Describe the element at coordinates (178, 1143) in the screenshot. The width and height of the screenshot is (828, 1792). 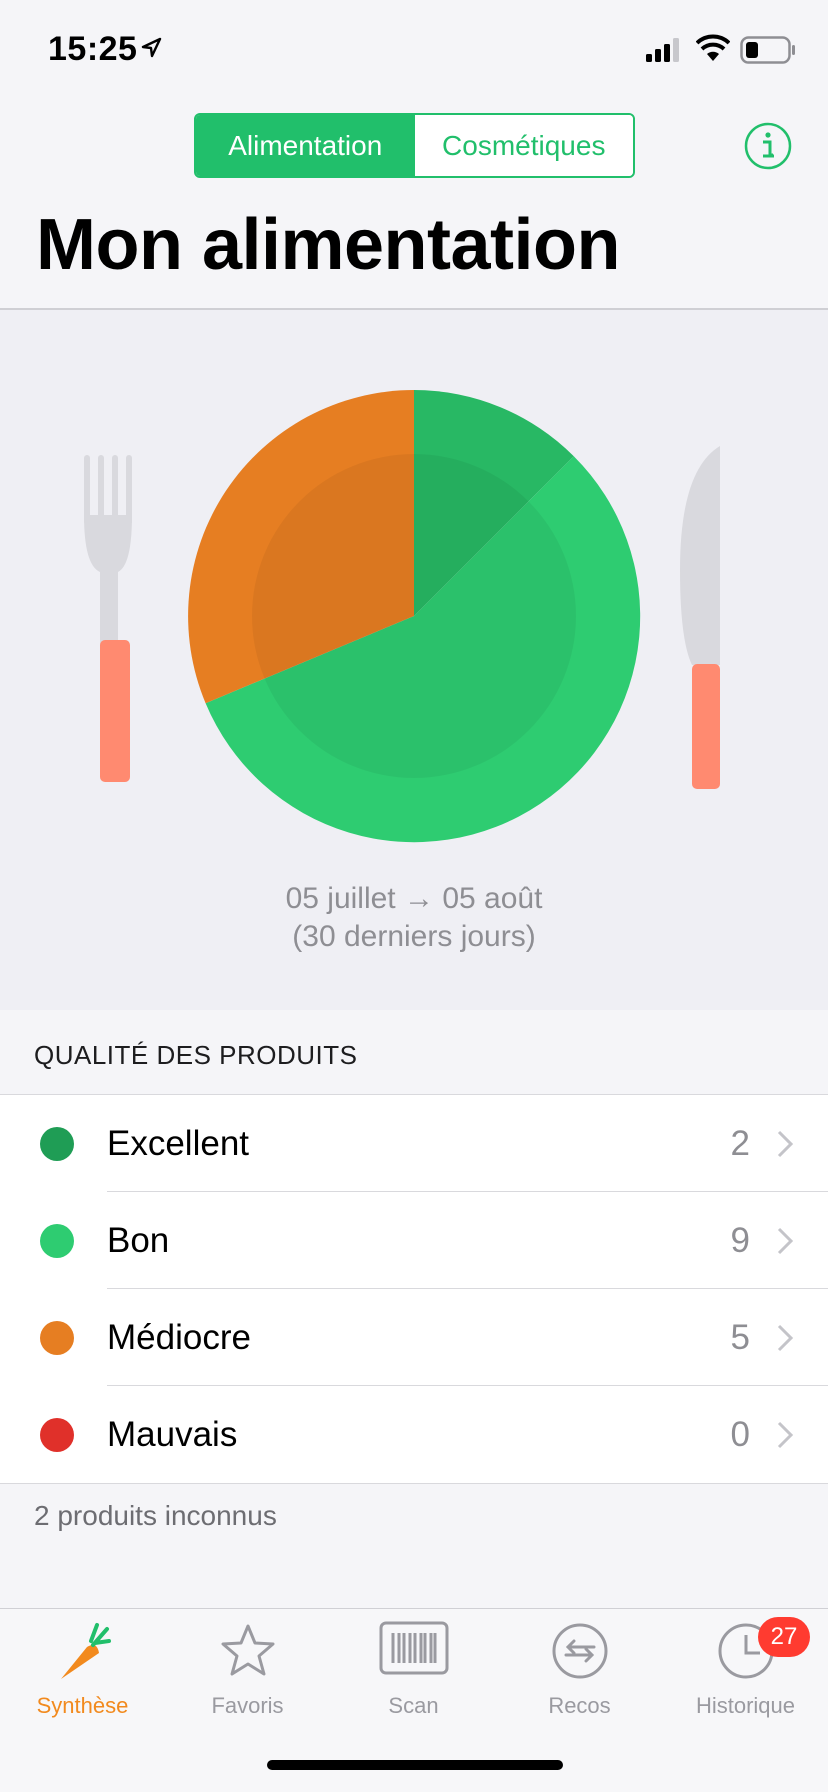
I see `list-item-label: Excellent` at that location.